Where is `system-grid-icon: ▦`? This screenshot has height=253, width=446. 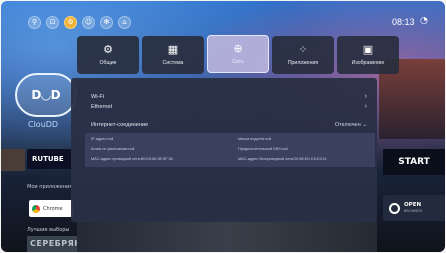 system-grid-icon: ▦ is located at coordinates (173, 49).